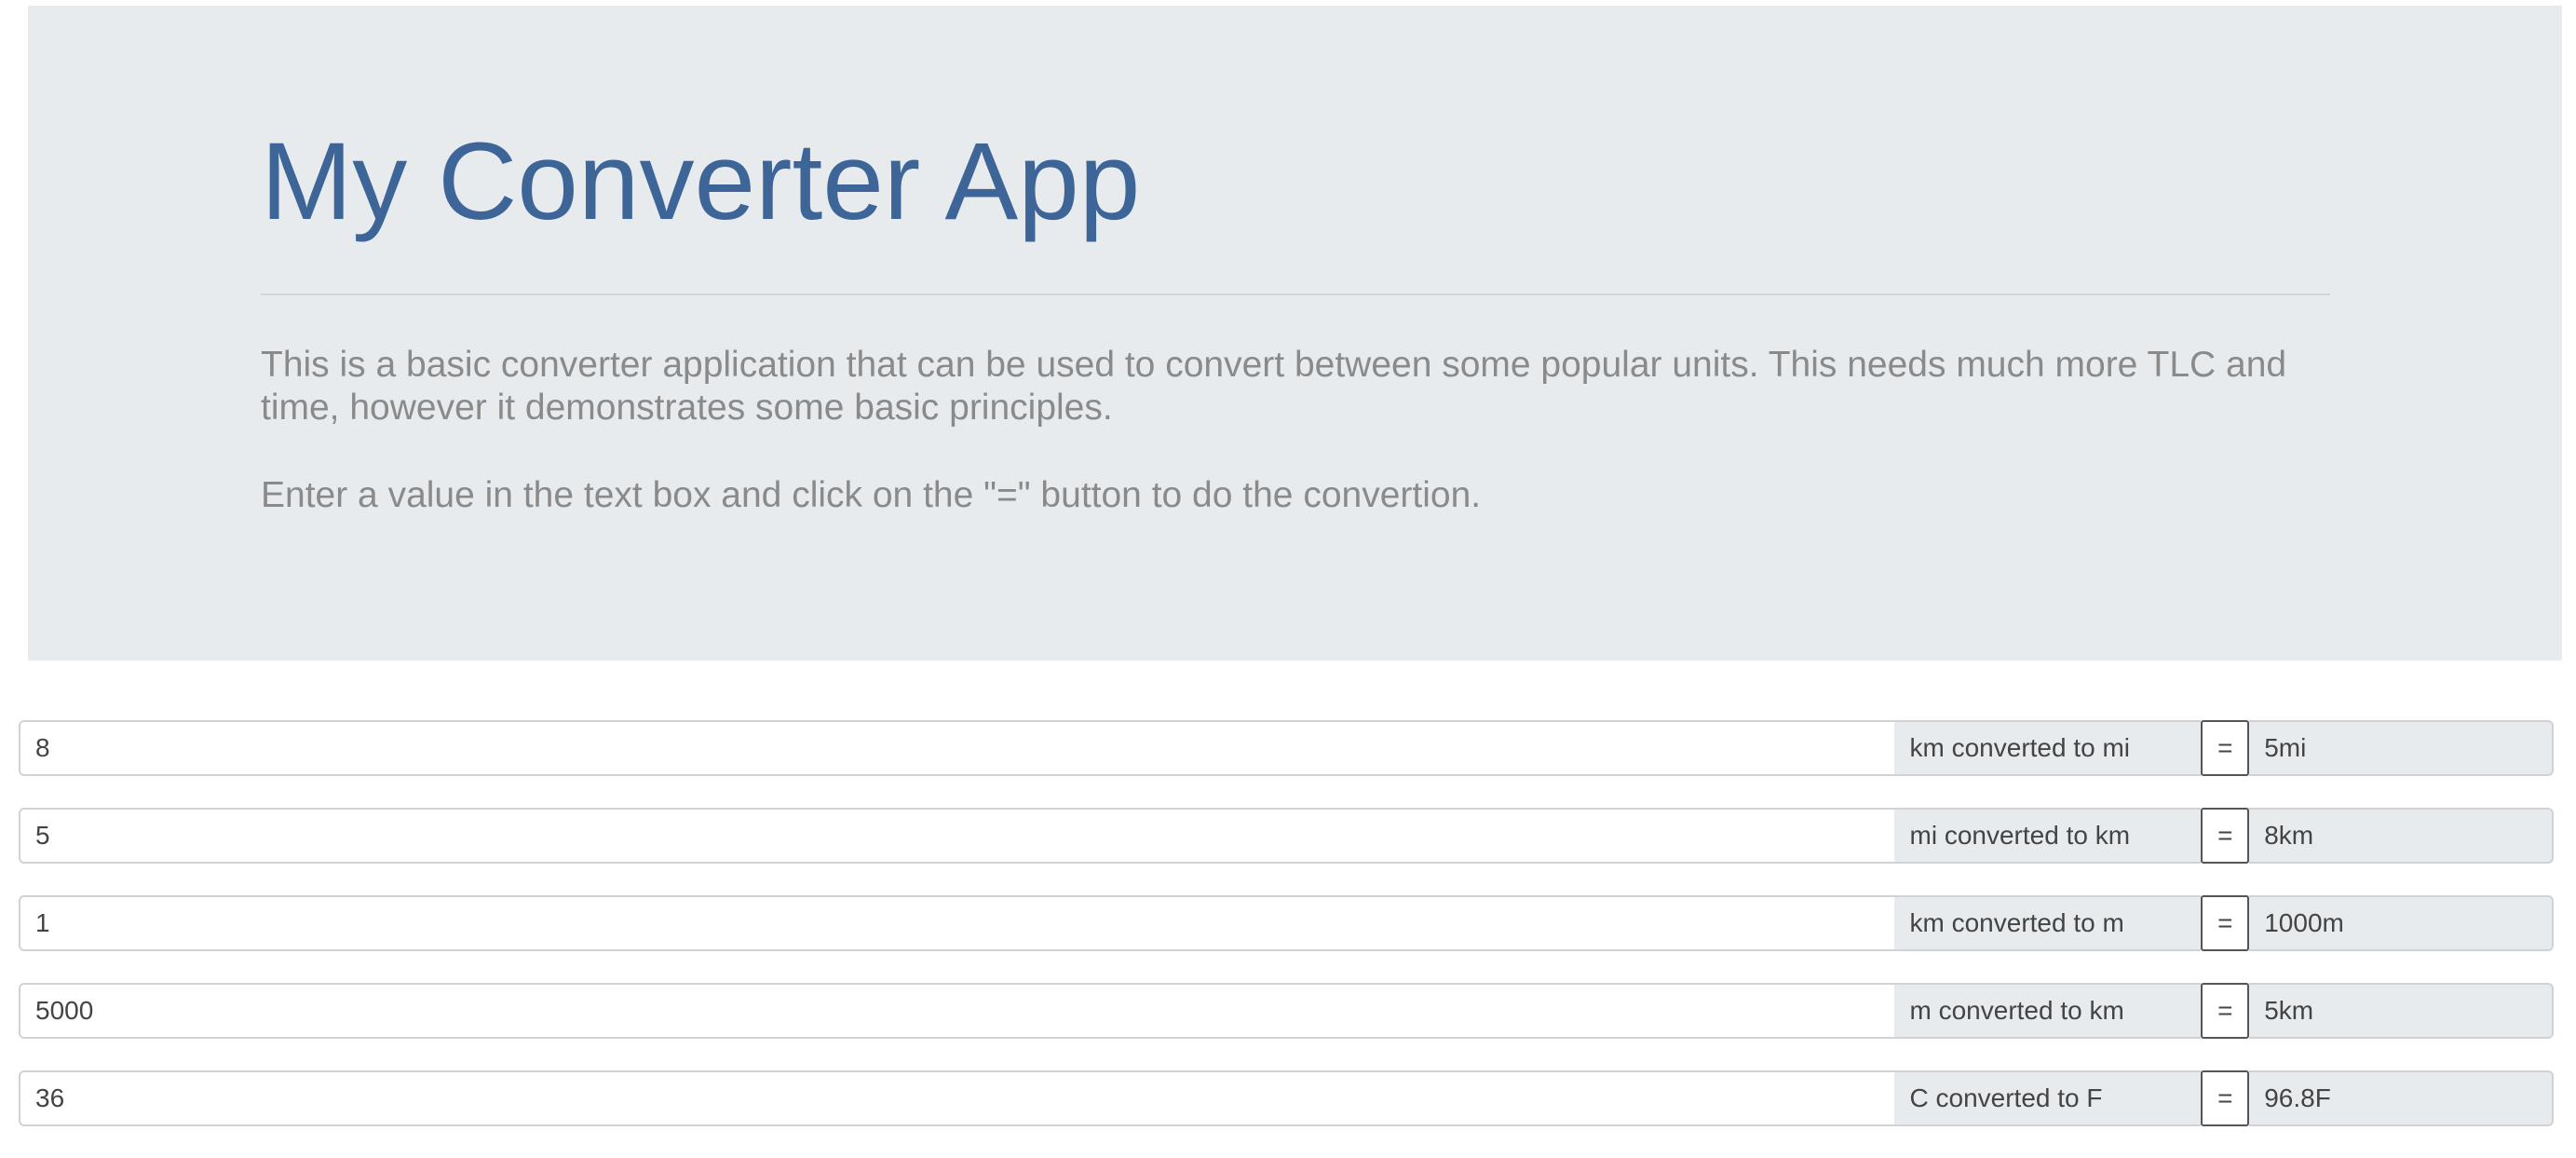 The width and height of the screenshot is (2576, 1158). I want to click on result-output: 96.8F, so click(2401, 1098).